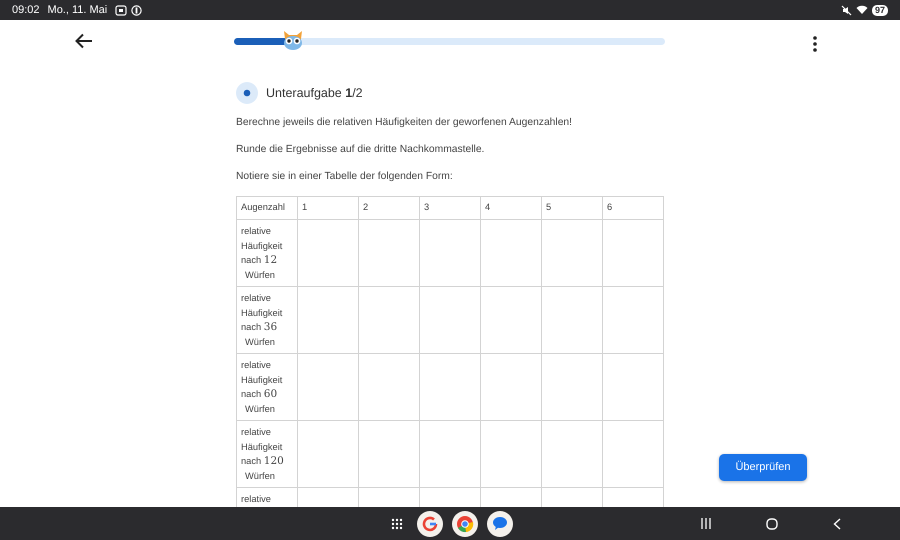  What do you see at coordinates (837, 524) in the screenshot?
I see `back-nav-icon` at bounding box center [837, 524].